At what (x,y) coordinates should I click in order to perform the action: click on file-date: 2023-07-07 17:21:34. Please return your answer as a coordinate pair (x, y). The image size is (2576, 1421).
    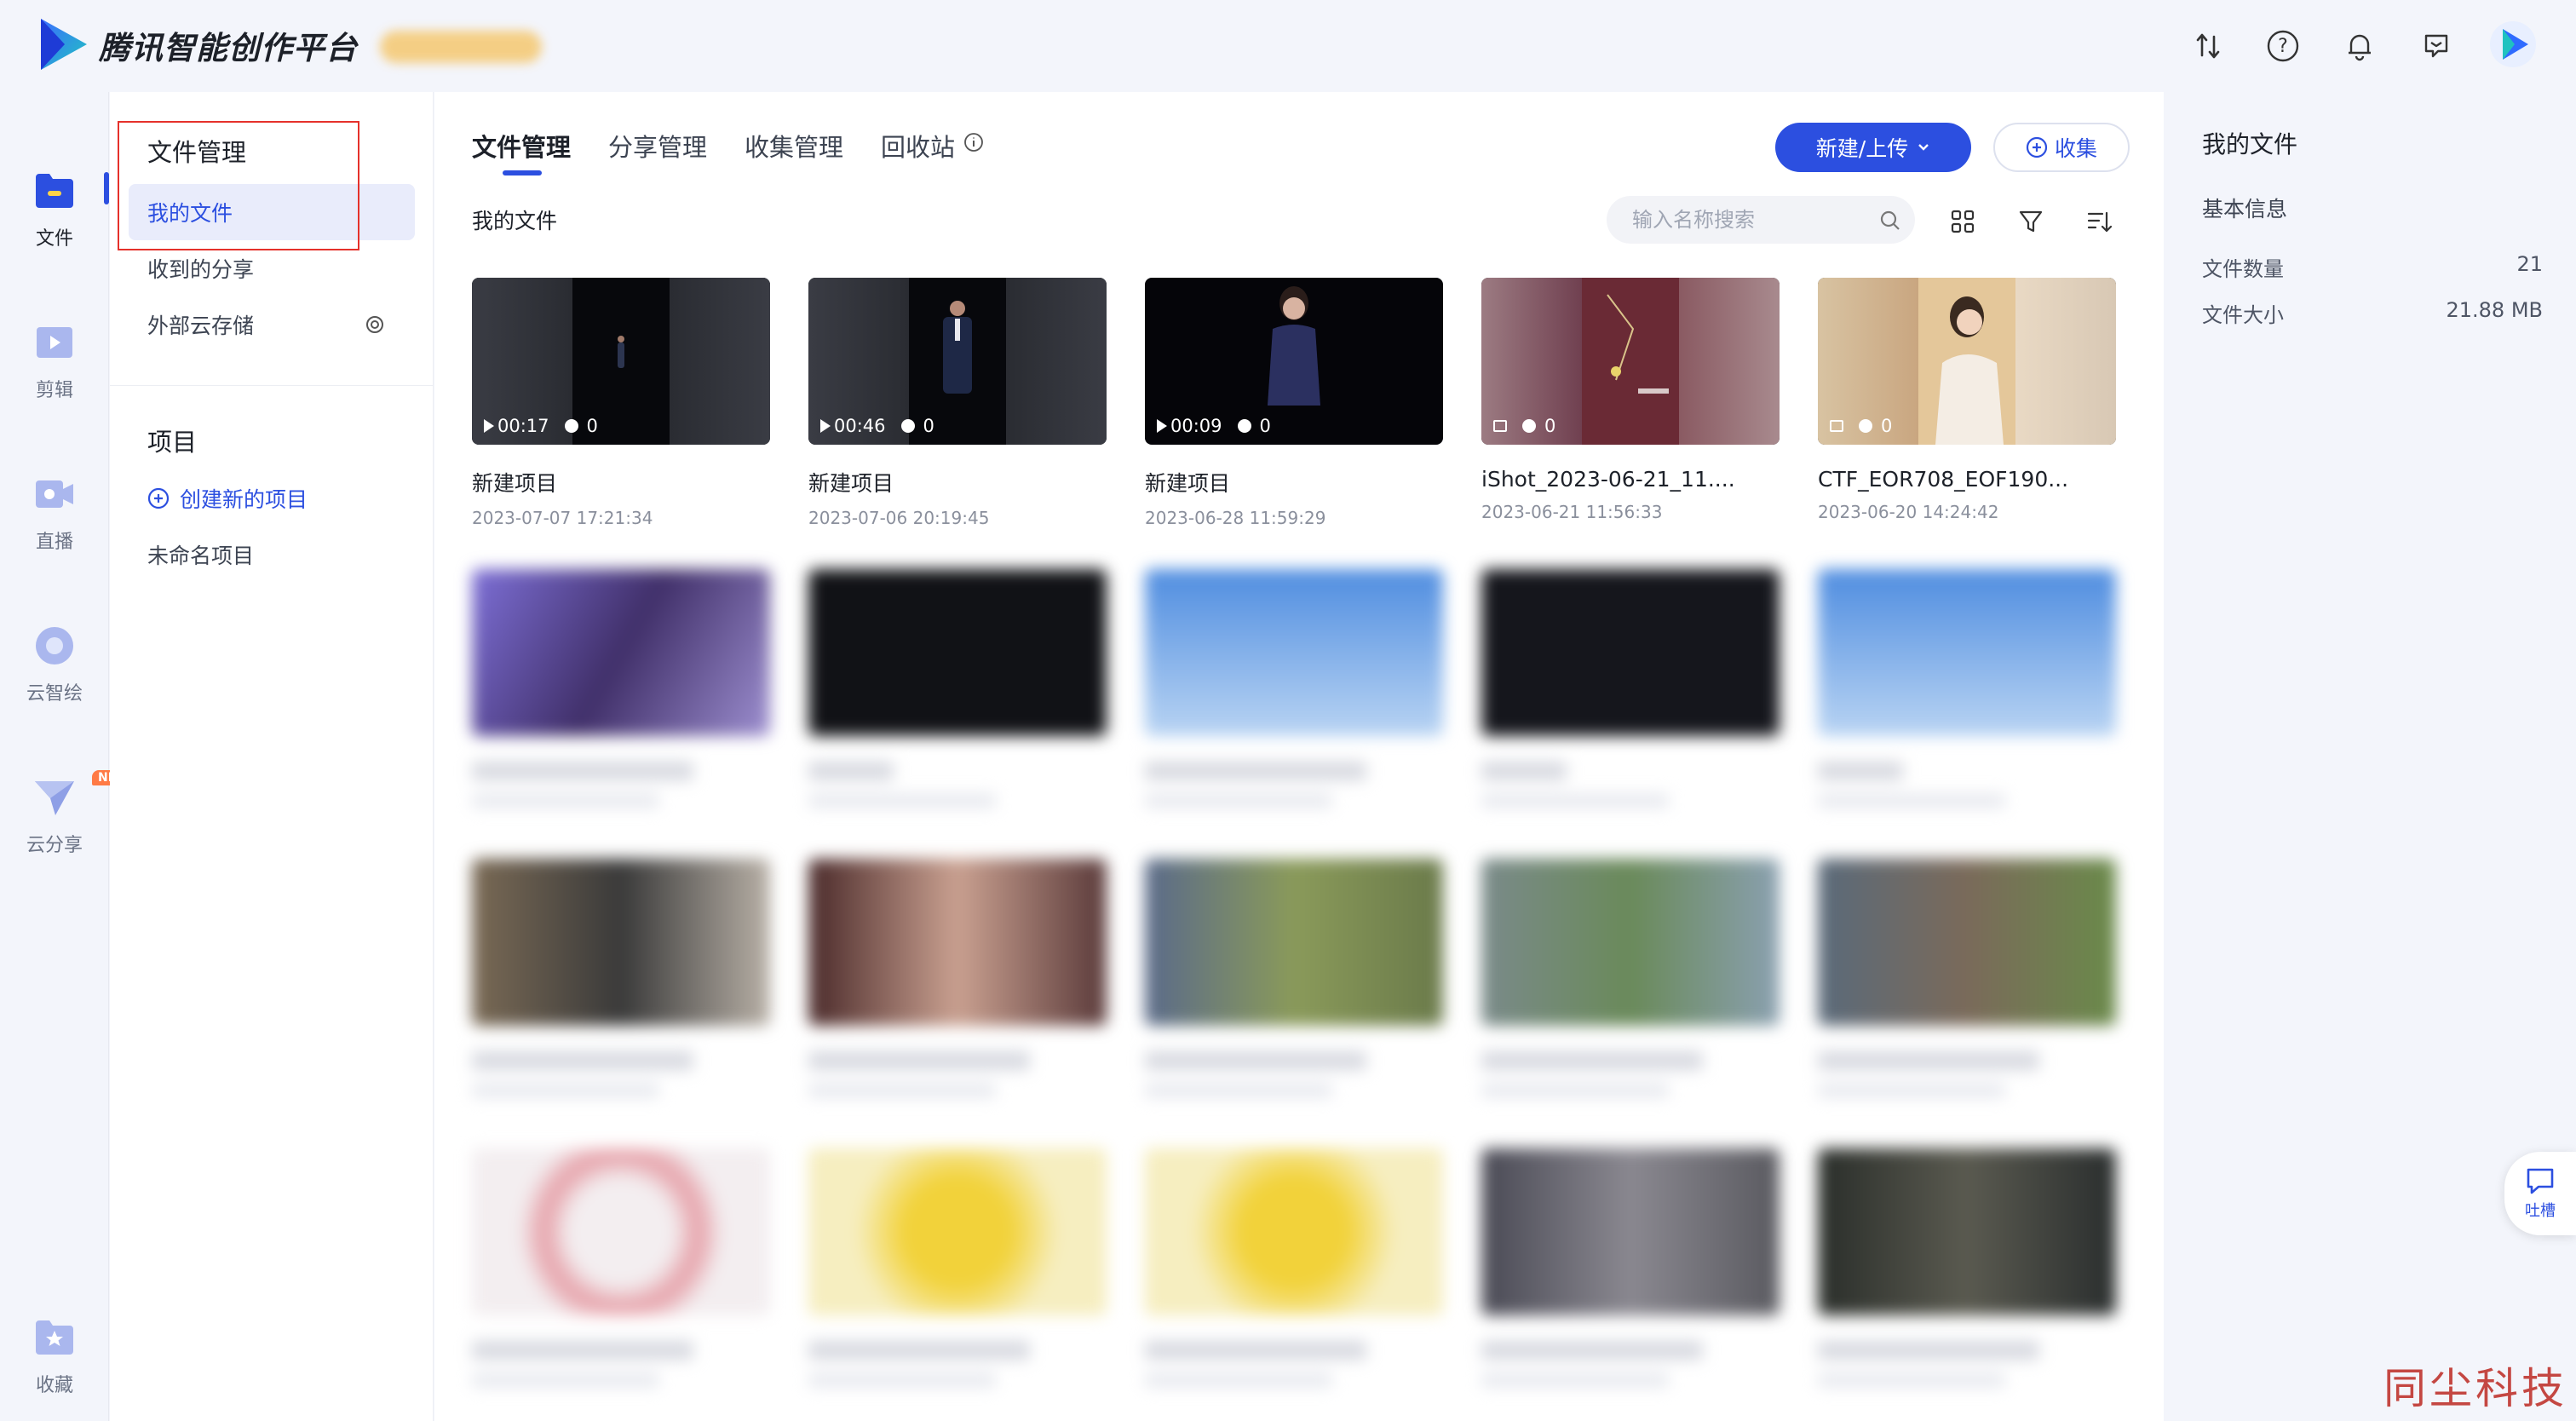
    Looking at the image, I should click on (562, 518).